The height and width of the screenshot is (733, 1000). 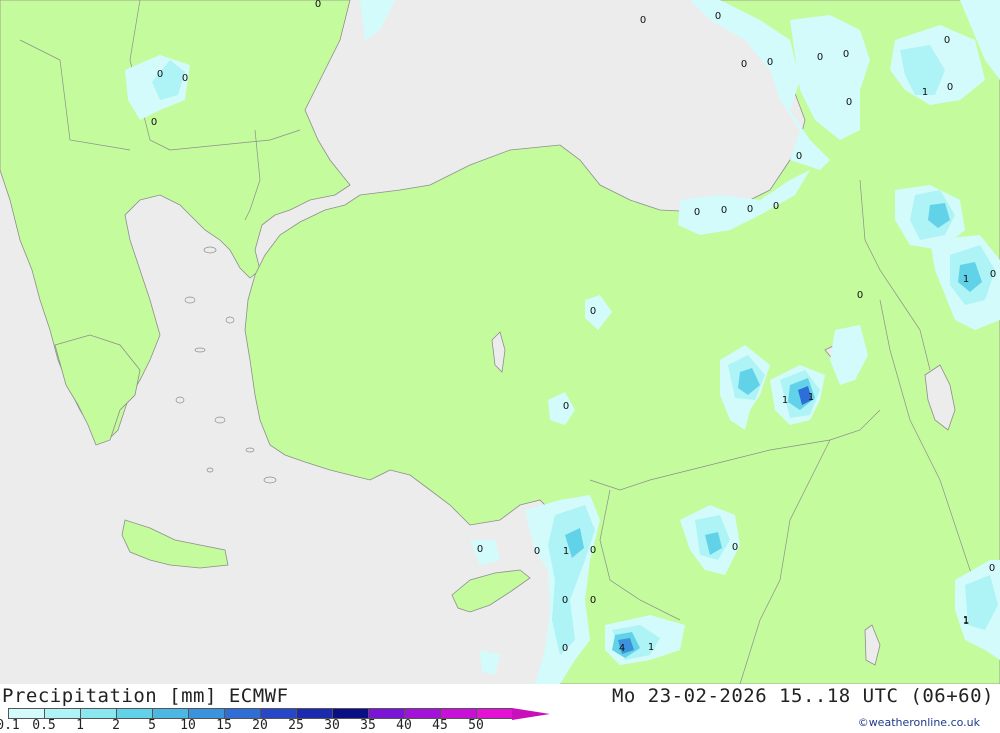 I want to click on credit-link: ©weatheronline.co.uk, so click(x=919, y=722).